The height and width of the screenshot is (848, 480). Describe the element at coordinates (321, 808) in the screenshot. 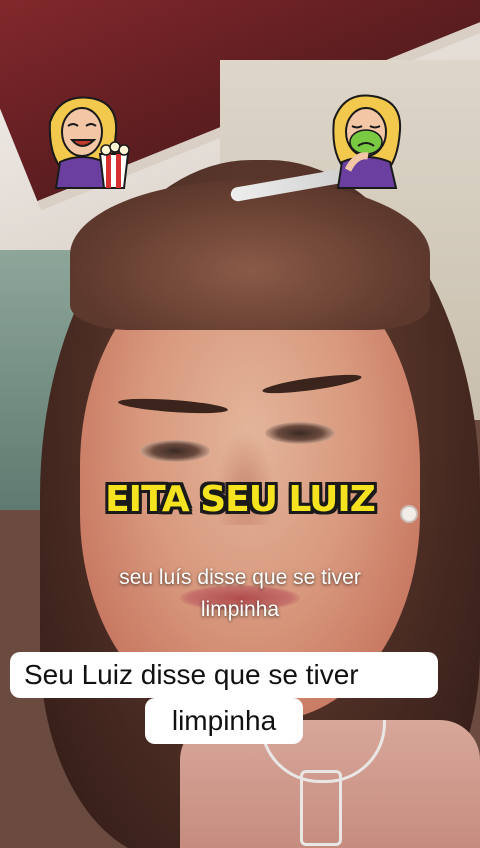

I see `necklace-pendant` at that location.